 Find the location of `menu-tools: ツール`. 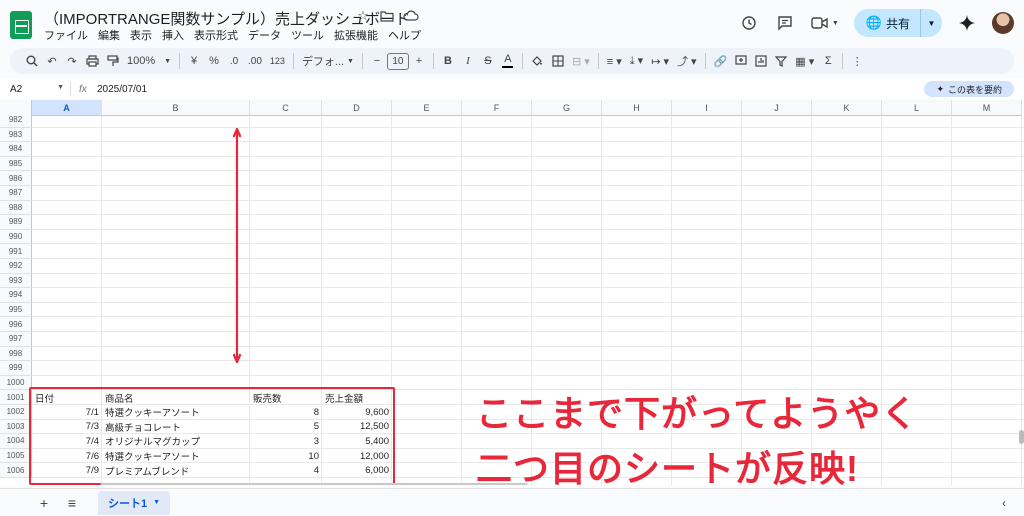

menu-tools: ツール is located at coordinates (307, 35).